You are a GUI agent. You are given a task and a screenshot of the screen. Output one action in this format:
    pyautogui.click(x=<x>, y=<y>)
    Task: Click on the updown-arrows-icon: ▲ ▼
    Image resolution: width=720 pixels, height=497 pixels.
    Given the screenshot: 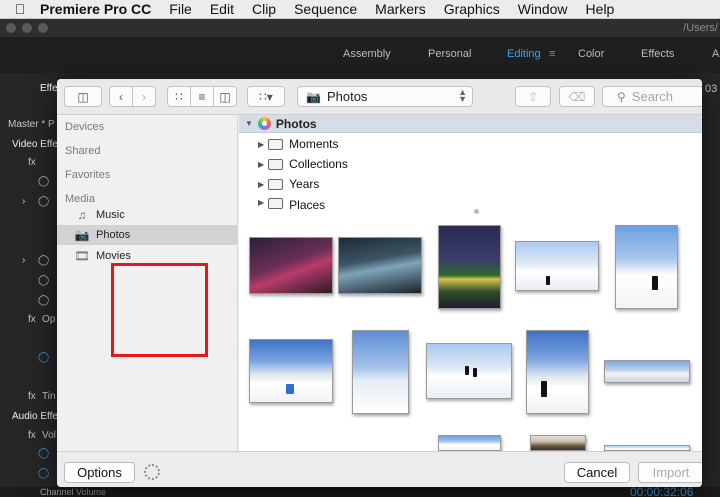 What is the action you would take?
    pyautogui.click(x=462, y=95)
    